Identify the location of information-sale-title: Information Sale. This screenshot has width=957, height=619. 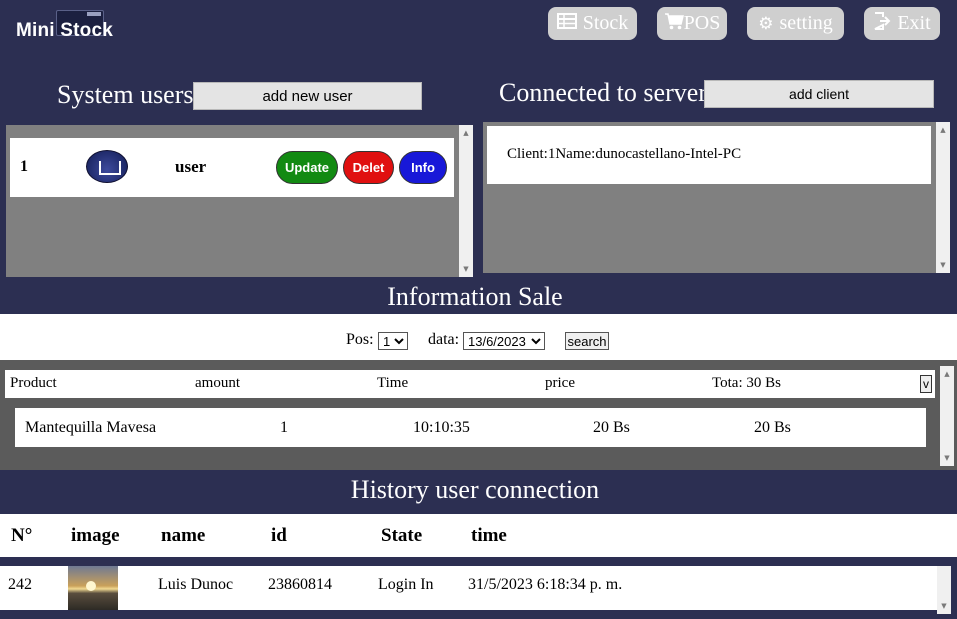
(475, 296).